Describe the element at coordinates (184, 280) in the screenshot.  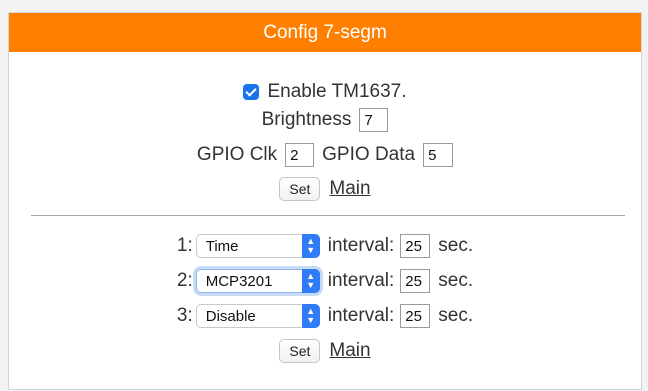
I see `slot-index: 2:` at that location.